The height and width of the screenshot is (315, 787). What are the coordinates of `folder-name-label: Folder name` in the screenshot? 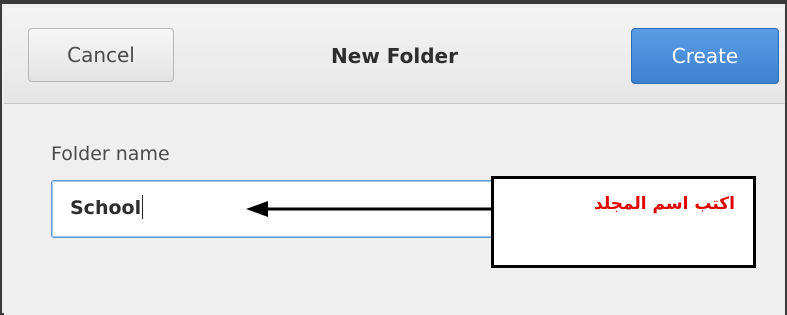 It's located at (110, 154).